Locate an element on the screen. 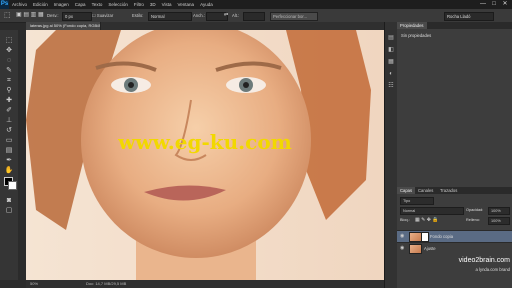 Image resolution: width=512 pixels, height=288 pixels. blend-mode-select: Normal is located at coordinates (432, 211).